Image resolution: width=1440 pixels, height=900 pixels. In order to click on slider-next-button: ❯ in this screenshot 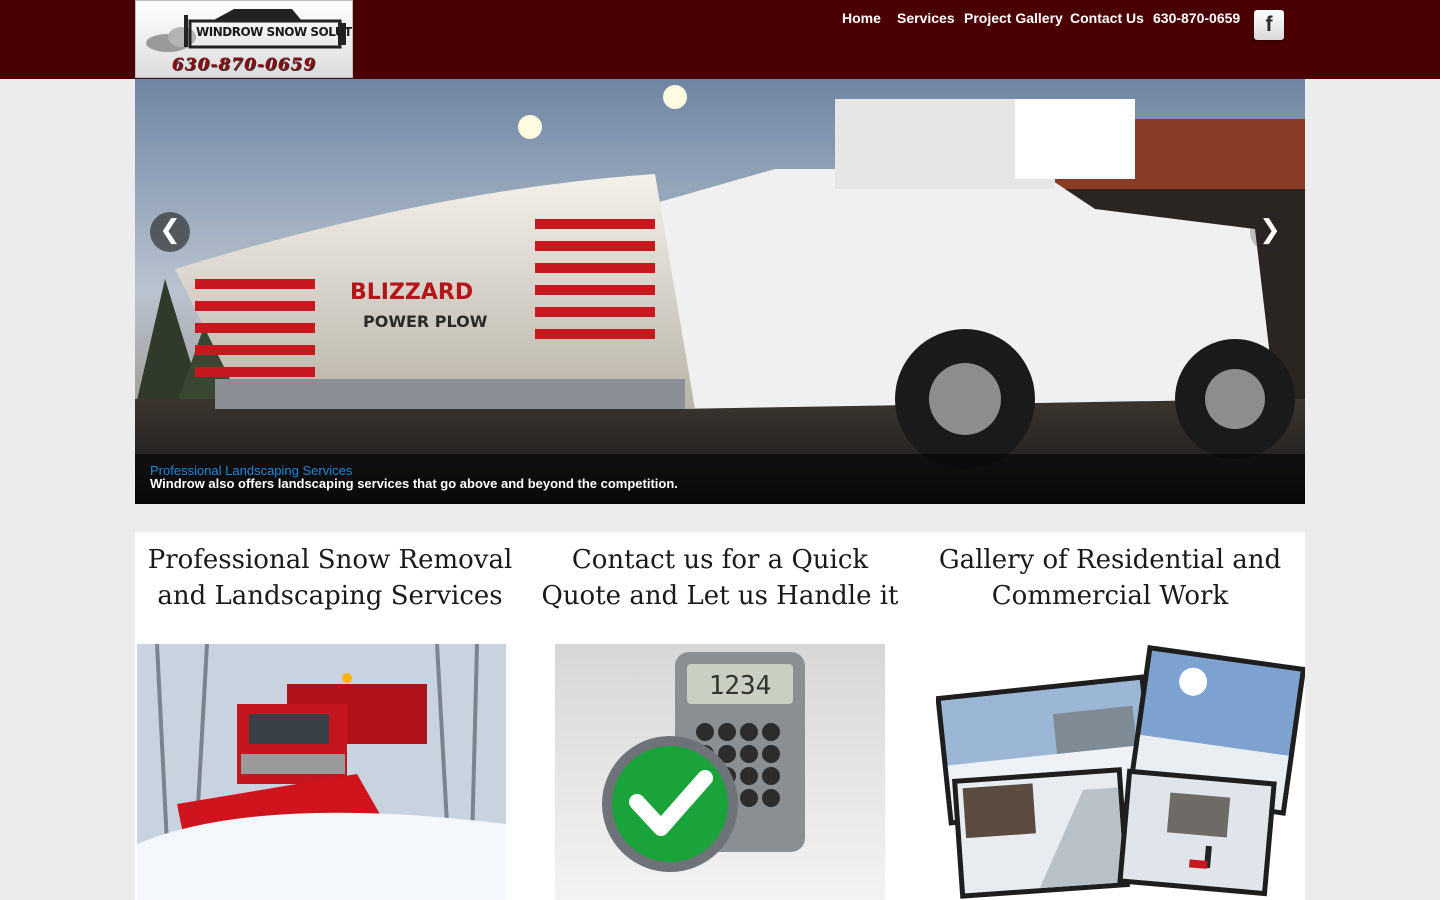, I will do `click(1270, 232)`.